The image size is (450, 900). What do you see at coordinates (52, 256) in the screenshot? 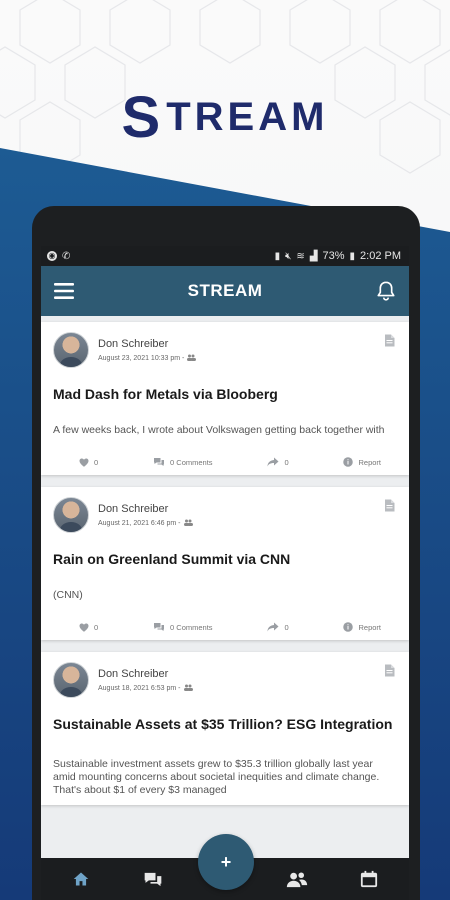
I see `app-icon: ◉` at bounding box center [52, 256].